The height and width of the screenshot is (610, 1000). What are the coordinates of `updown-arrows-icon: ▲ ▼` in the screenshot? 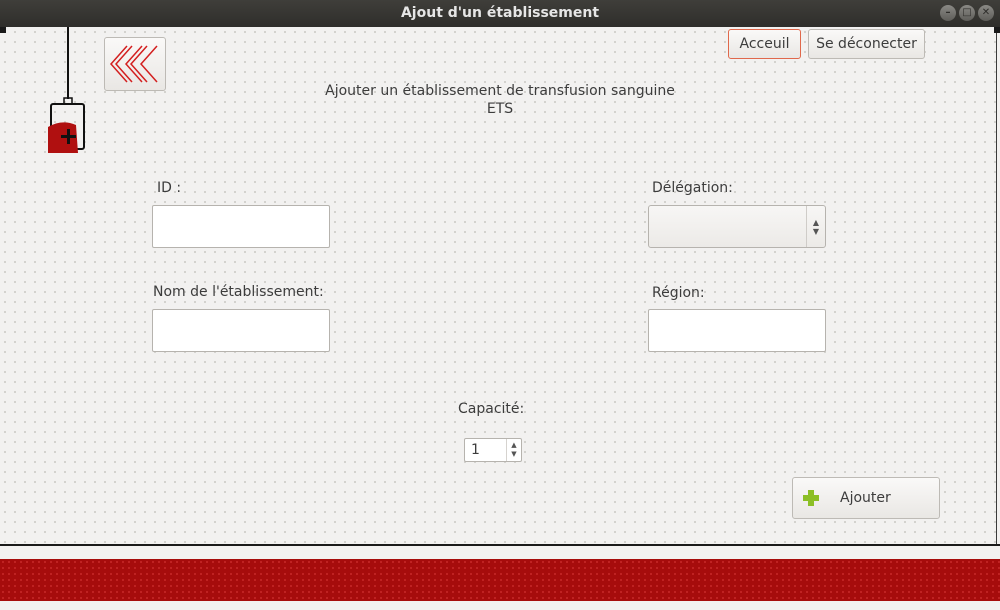 It's located at (815, 226).